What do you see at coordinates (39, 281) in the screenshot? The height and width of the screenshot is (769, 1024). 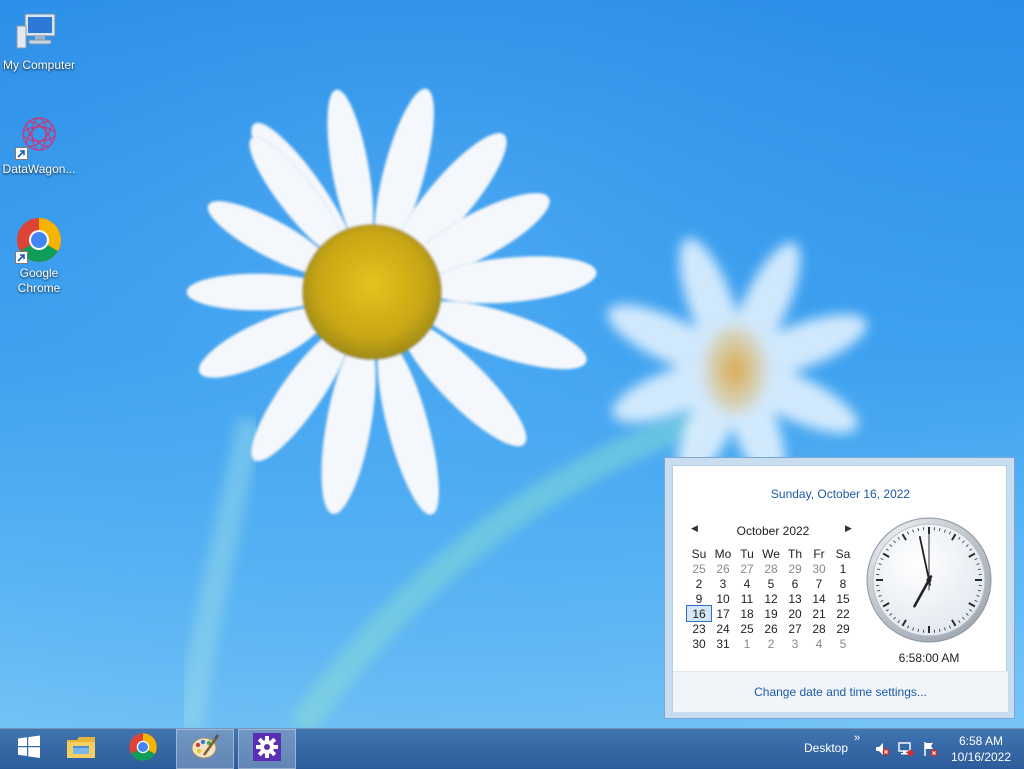 I see `desktop-icon-label: Google Chrome` at bounding box center [39, 281].